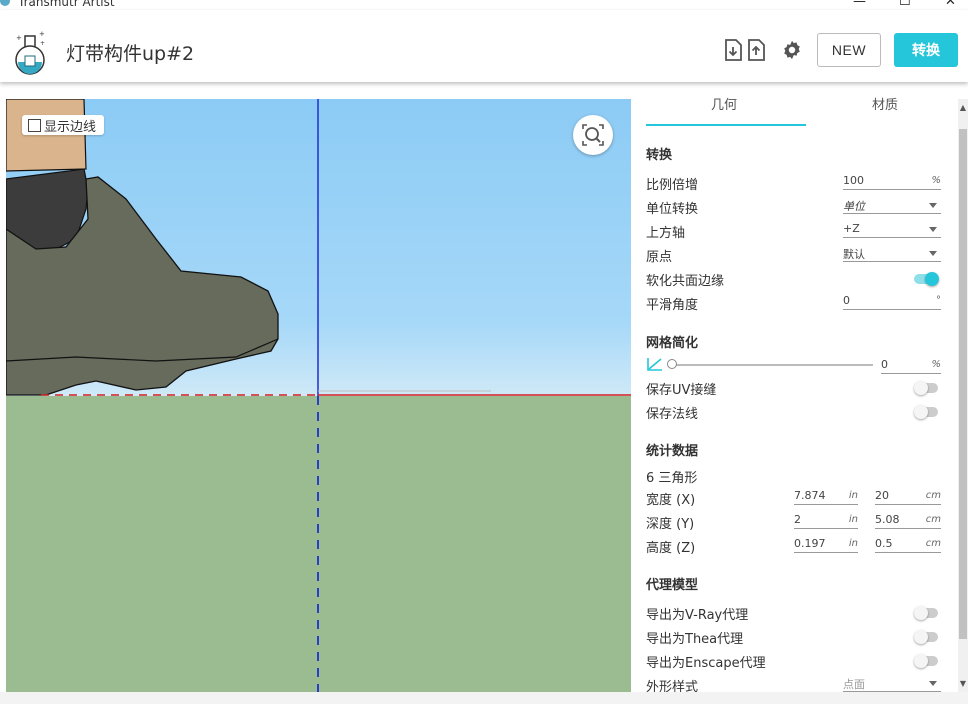  I want to click on panel-scrollbar: ▲ ▼, so click(963, 395).